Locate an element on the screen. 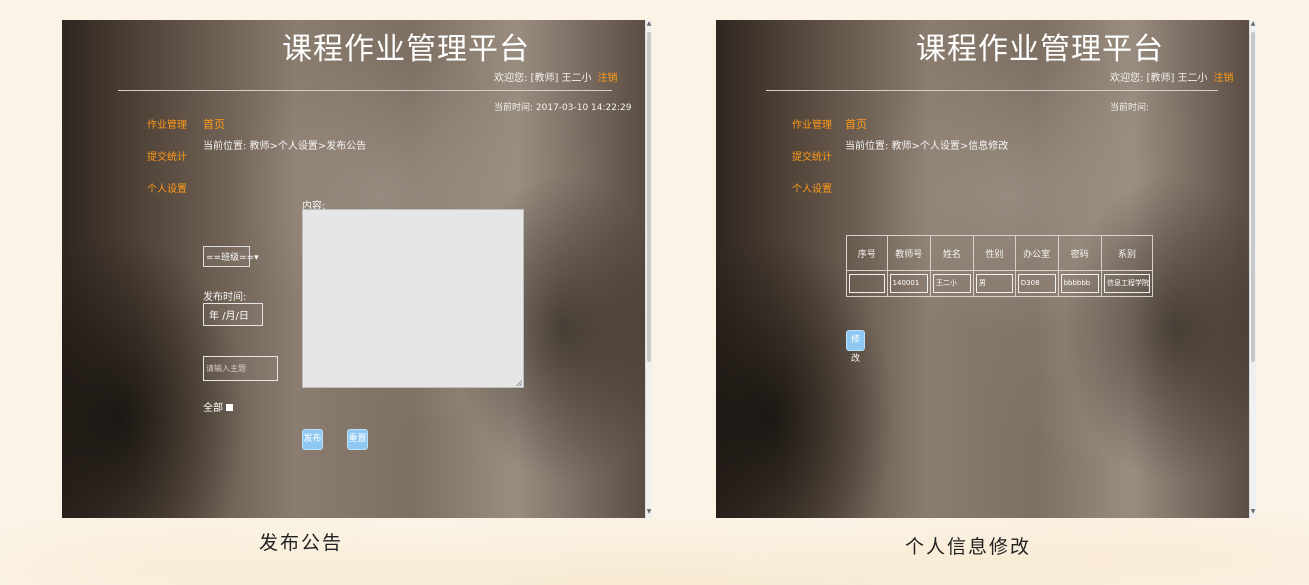 The height and width of the screenshot is (585, 1309). column-header-index: 序号 is located at coordinates (867, 253).